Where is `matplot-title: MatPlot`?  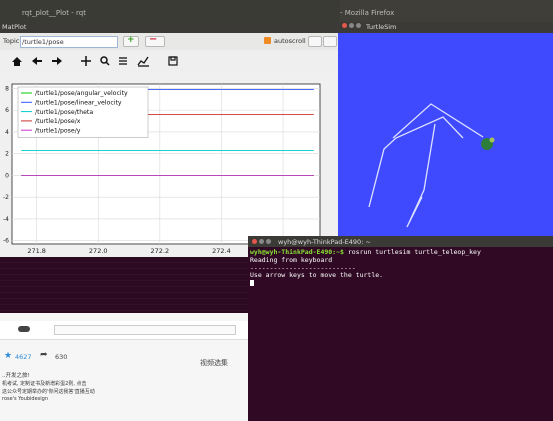
matplot-title: MatPlot is located at coordinates (14, 27).